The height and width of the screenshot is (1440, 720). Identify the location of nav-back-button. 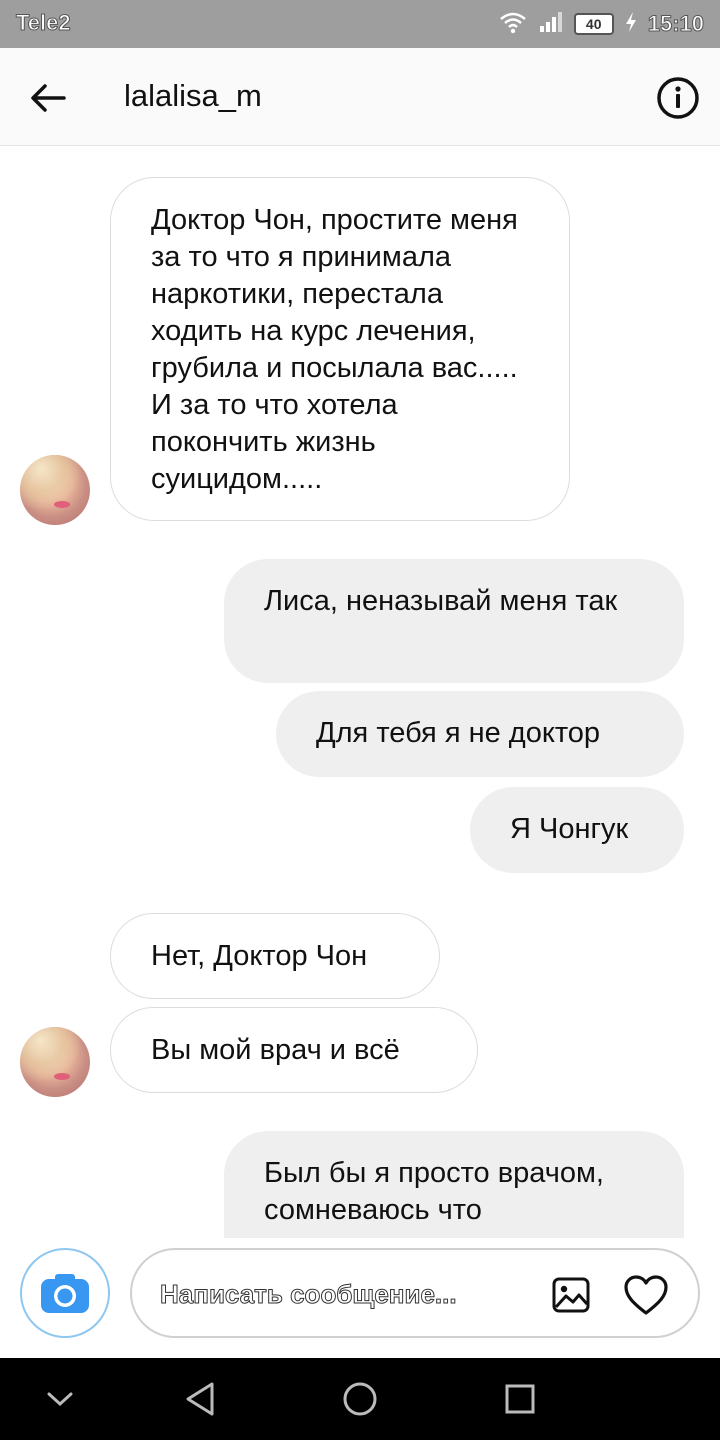
(200, 1399).